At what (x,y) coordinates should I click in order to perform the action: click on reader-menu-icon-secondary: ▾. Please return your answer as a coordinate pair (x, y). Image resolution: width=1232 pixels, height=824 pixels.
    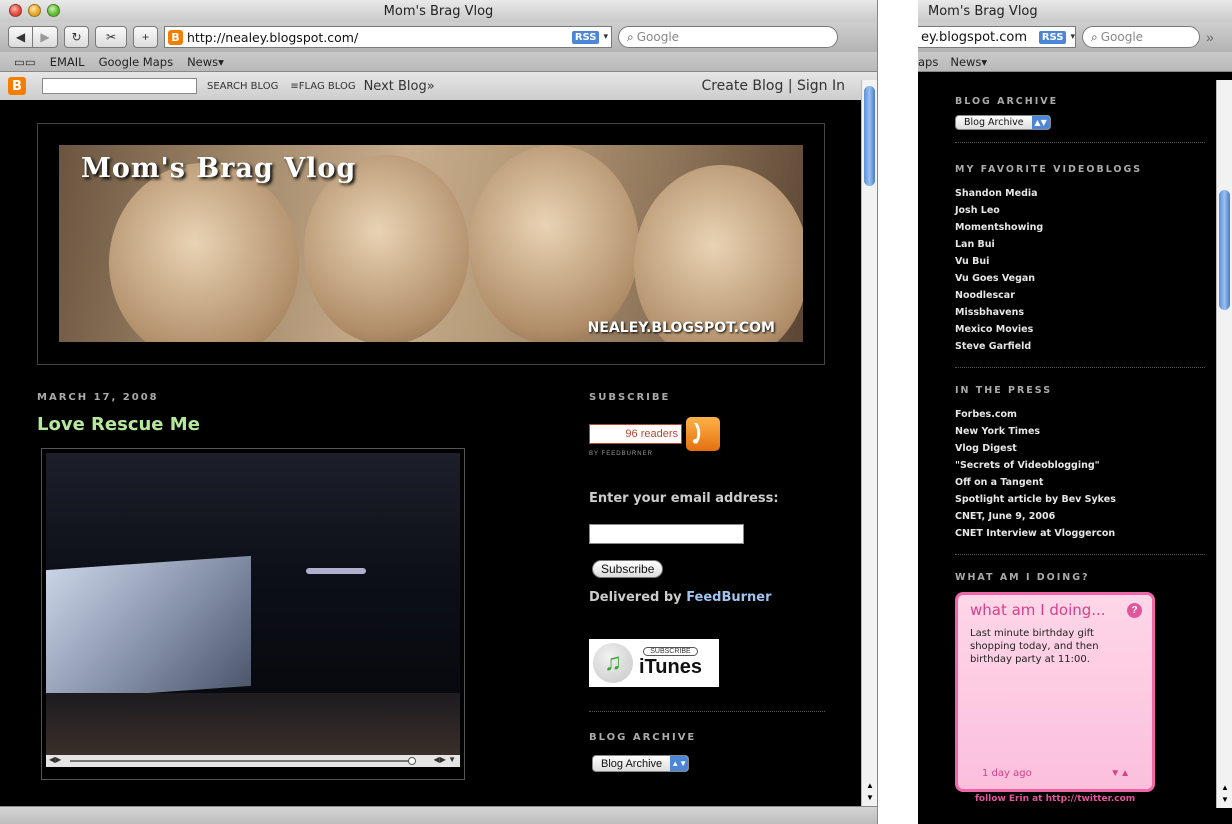
    Looking at the image, I should click on (1072, 37).